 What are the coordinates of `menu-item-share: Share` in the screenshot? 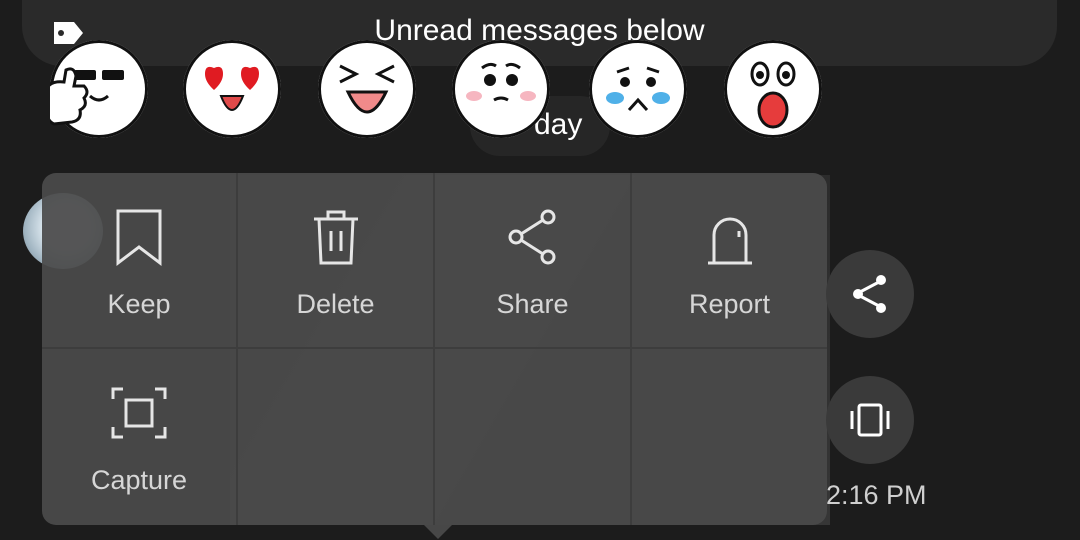 It's located at (533, 261).